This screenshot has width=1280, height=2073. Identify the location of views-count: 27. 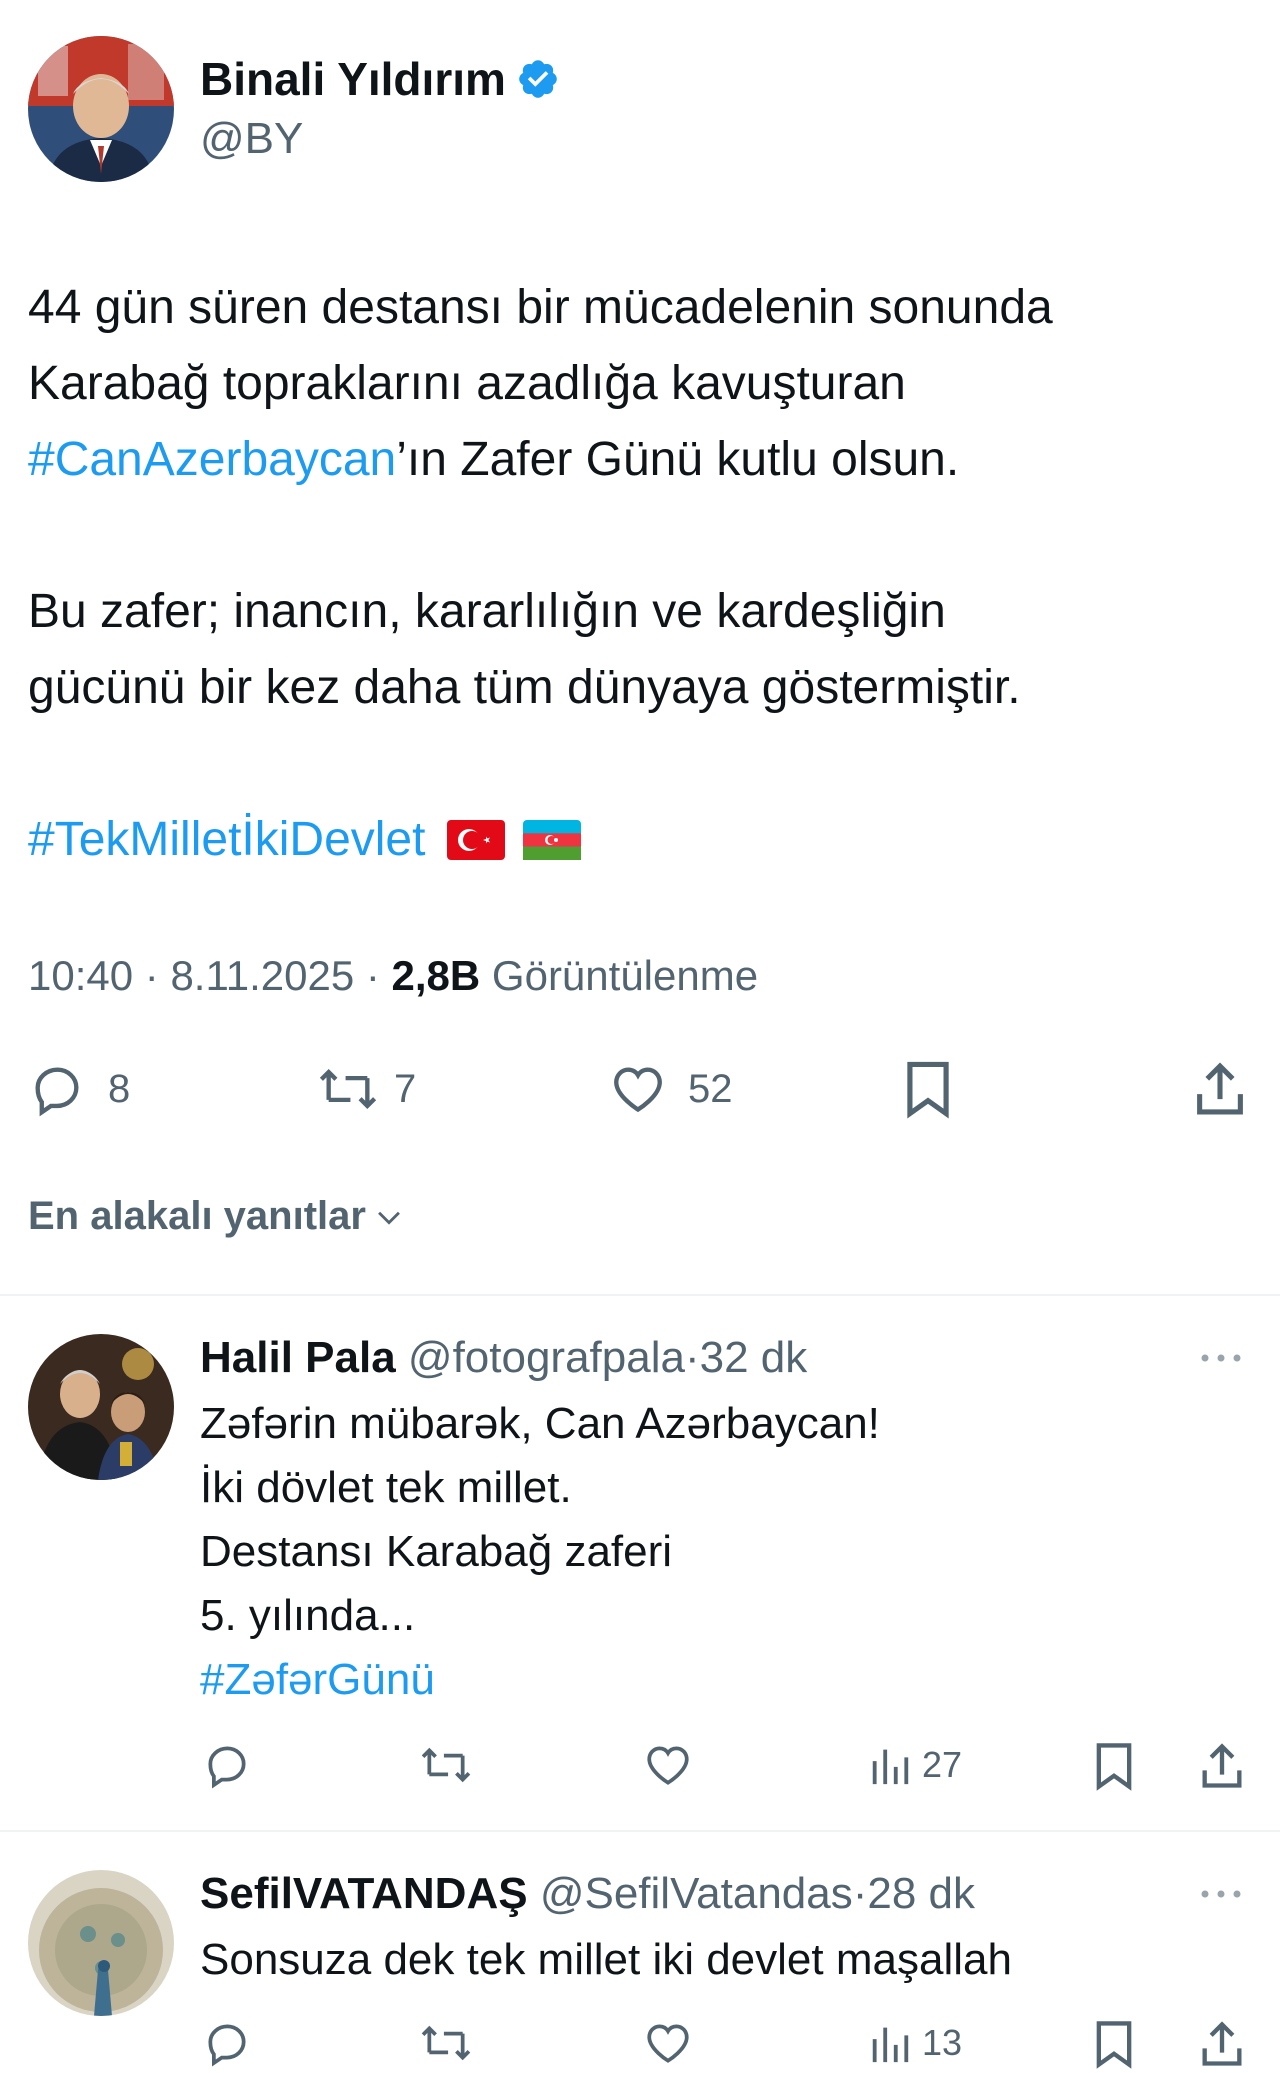
(942, 1764).